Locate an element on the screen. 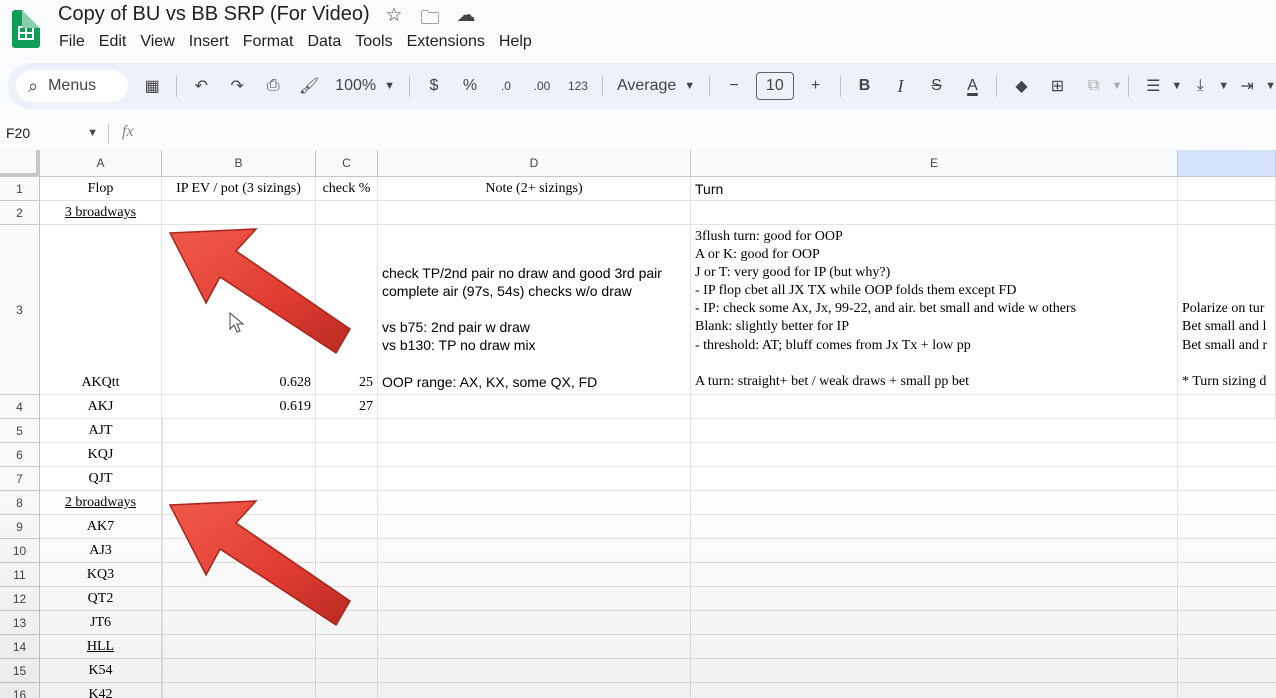 The width and height of the screenshot is (1276, 698). font-select: Average ▼ is located at coordinates (656, 86).